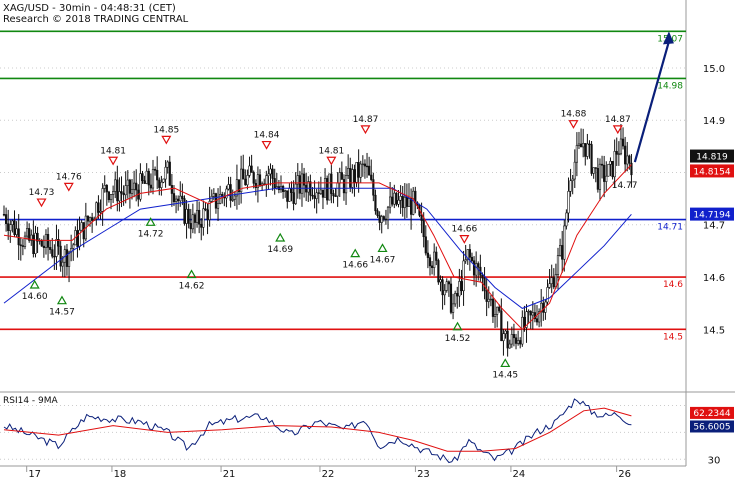 The image size is (735, 480). I want to click on swing-high-label: 14.81, so click(331, 151).